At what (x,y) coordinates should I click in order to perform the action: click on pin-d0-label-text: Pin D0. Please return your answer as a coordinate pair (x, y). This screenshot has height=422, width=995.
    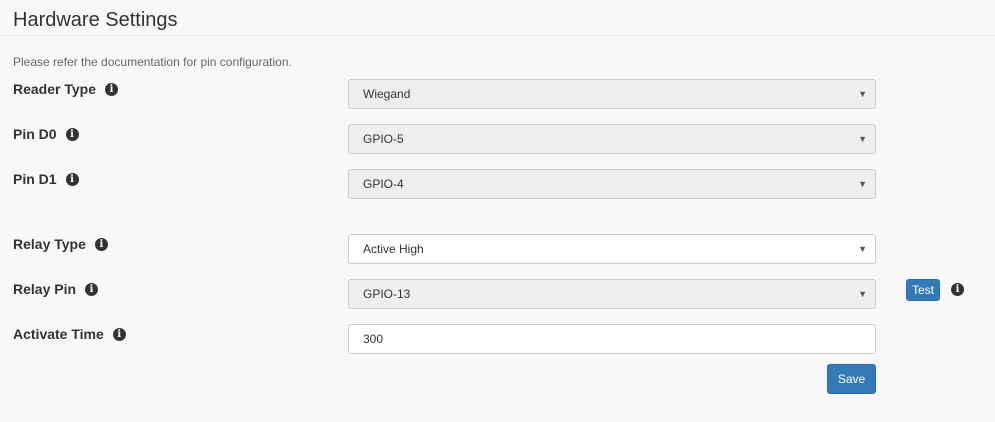
    Looking at the image, I should click on (35, 134).